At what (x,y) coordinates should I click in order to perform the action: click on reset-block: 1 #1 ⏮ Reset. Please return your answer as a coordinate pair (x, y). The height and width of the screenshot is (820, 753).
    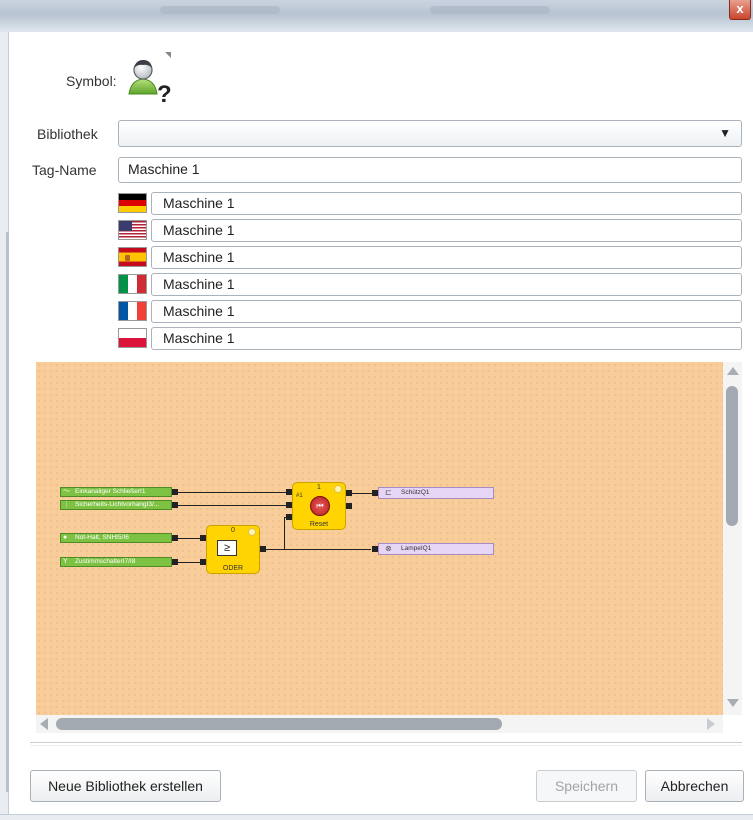
    Looking at the image, I should click on (319, 506).